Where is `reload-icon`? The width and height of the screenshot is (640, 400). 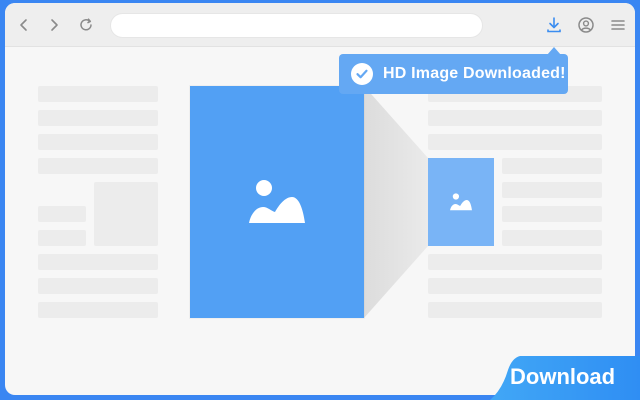
reload-icon is located at coordinates (86, 24).